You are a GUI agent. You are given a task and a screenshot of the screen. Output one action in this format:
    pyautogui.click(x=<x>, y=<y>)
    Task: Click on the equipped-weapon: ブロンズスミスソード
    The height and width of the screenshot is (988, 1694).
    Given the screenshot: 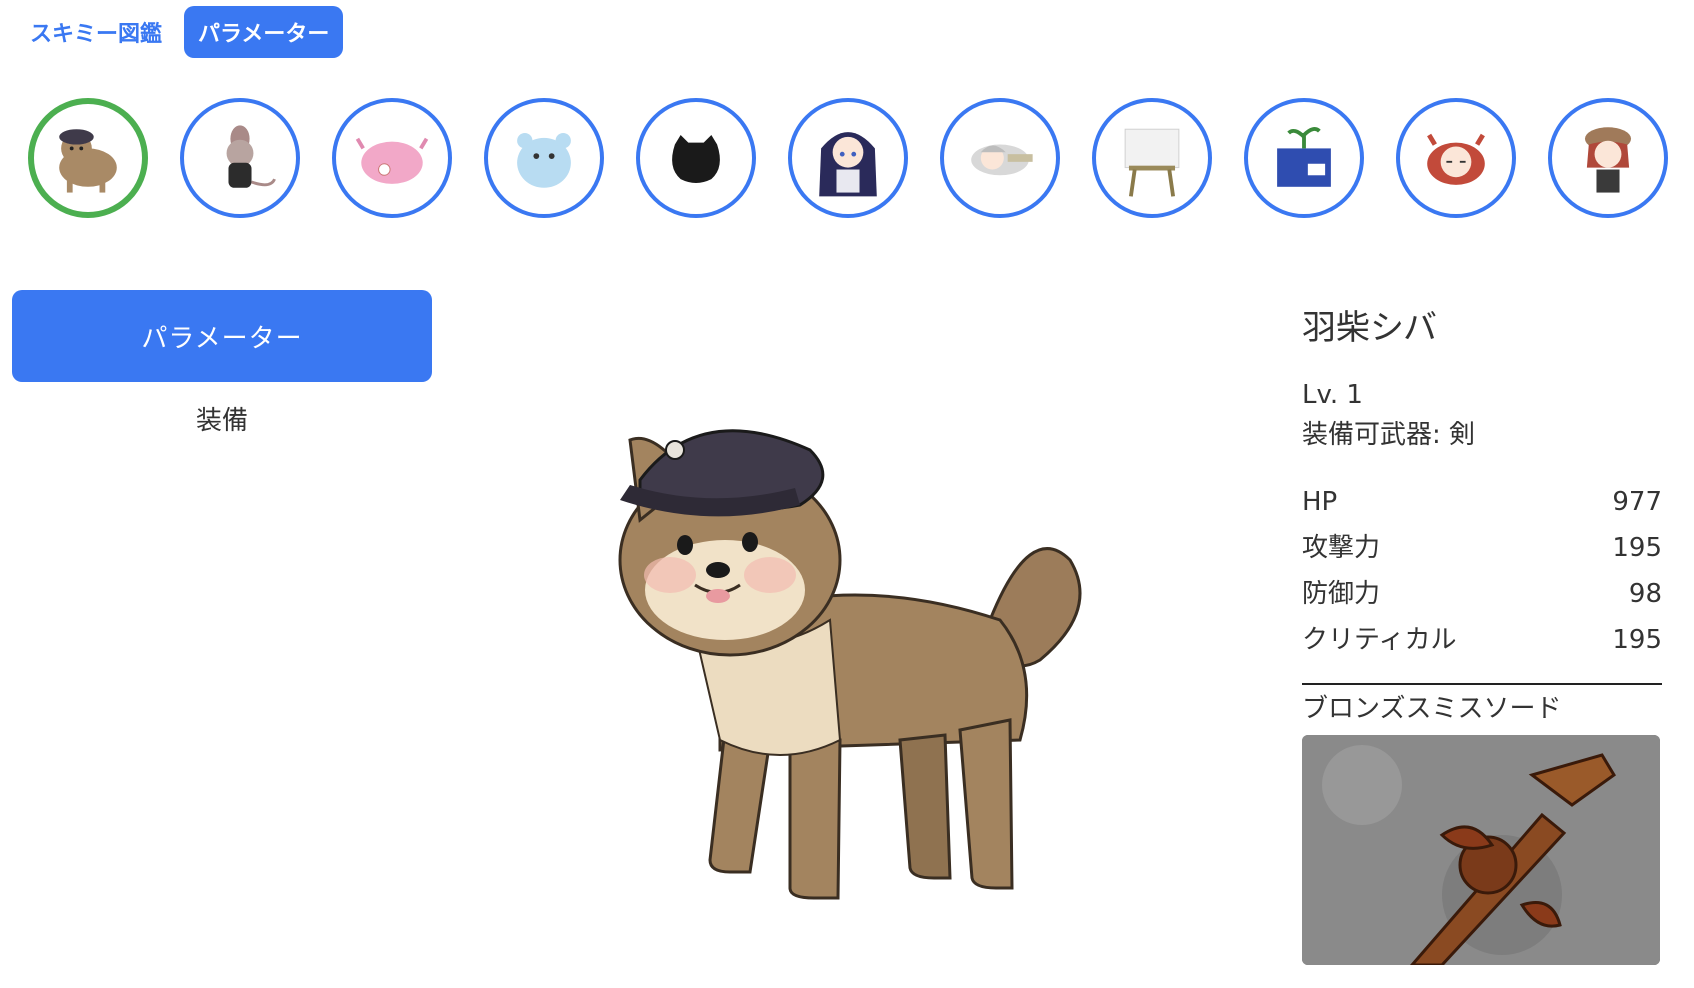 What is the action you would take?
    pyautogui.click(x=1482, y=824)
    